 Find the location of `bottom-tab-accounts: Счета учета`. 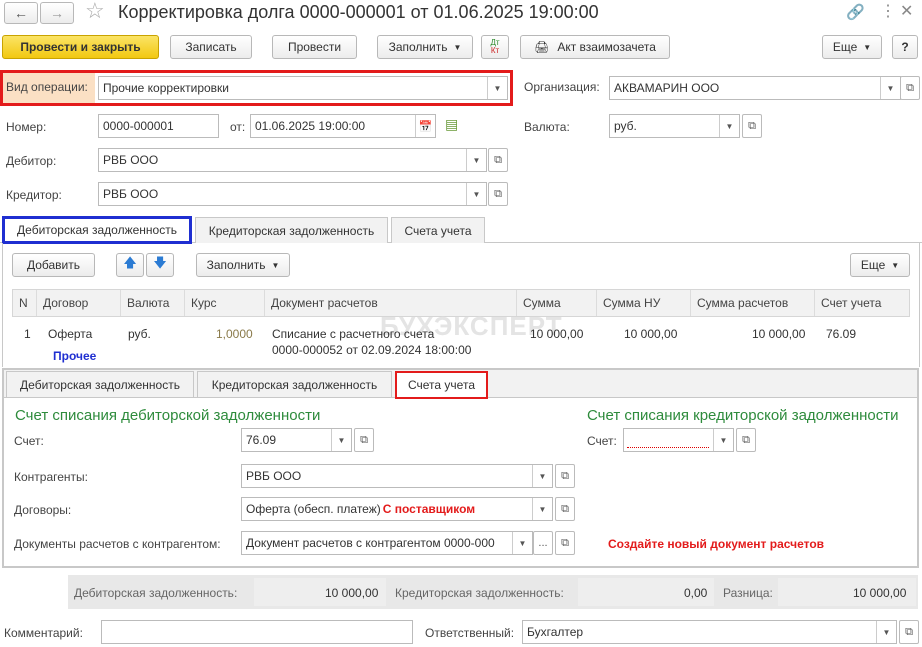

bottom-tab-accounts: Счета учета is located at coordinates (441, 385).